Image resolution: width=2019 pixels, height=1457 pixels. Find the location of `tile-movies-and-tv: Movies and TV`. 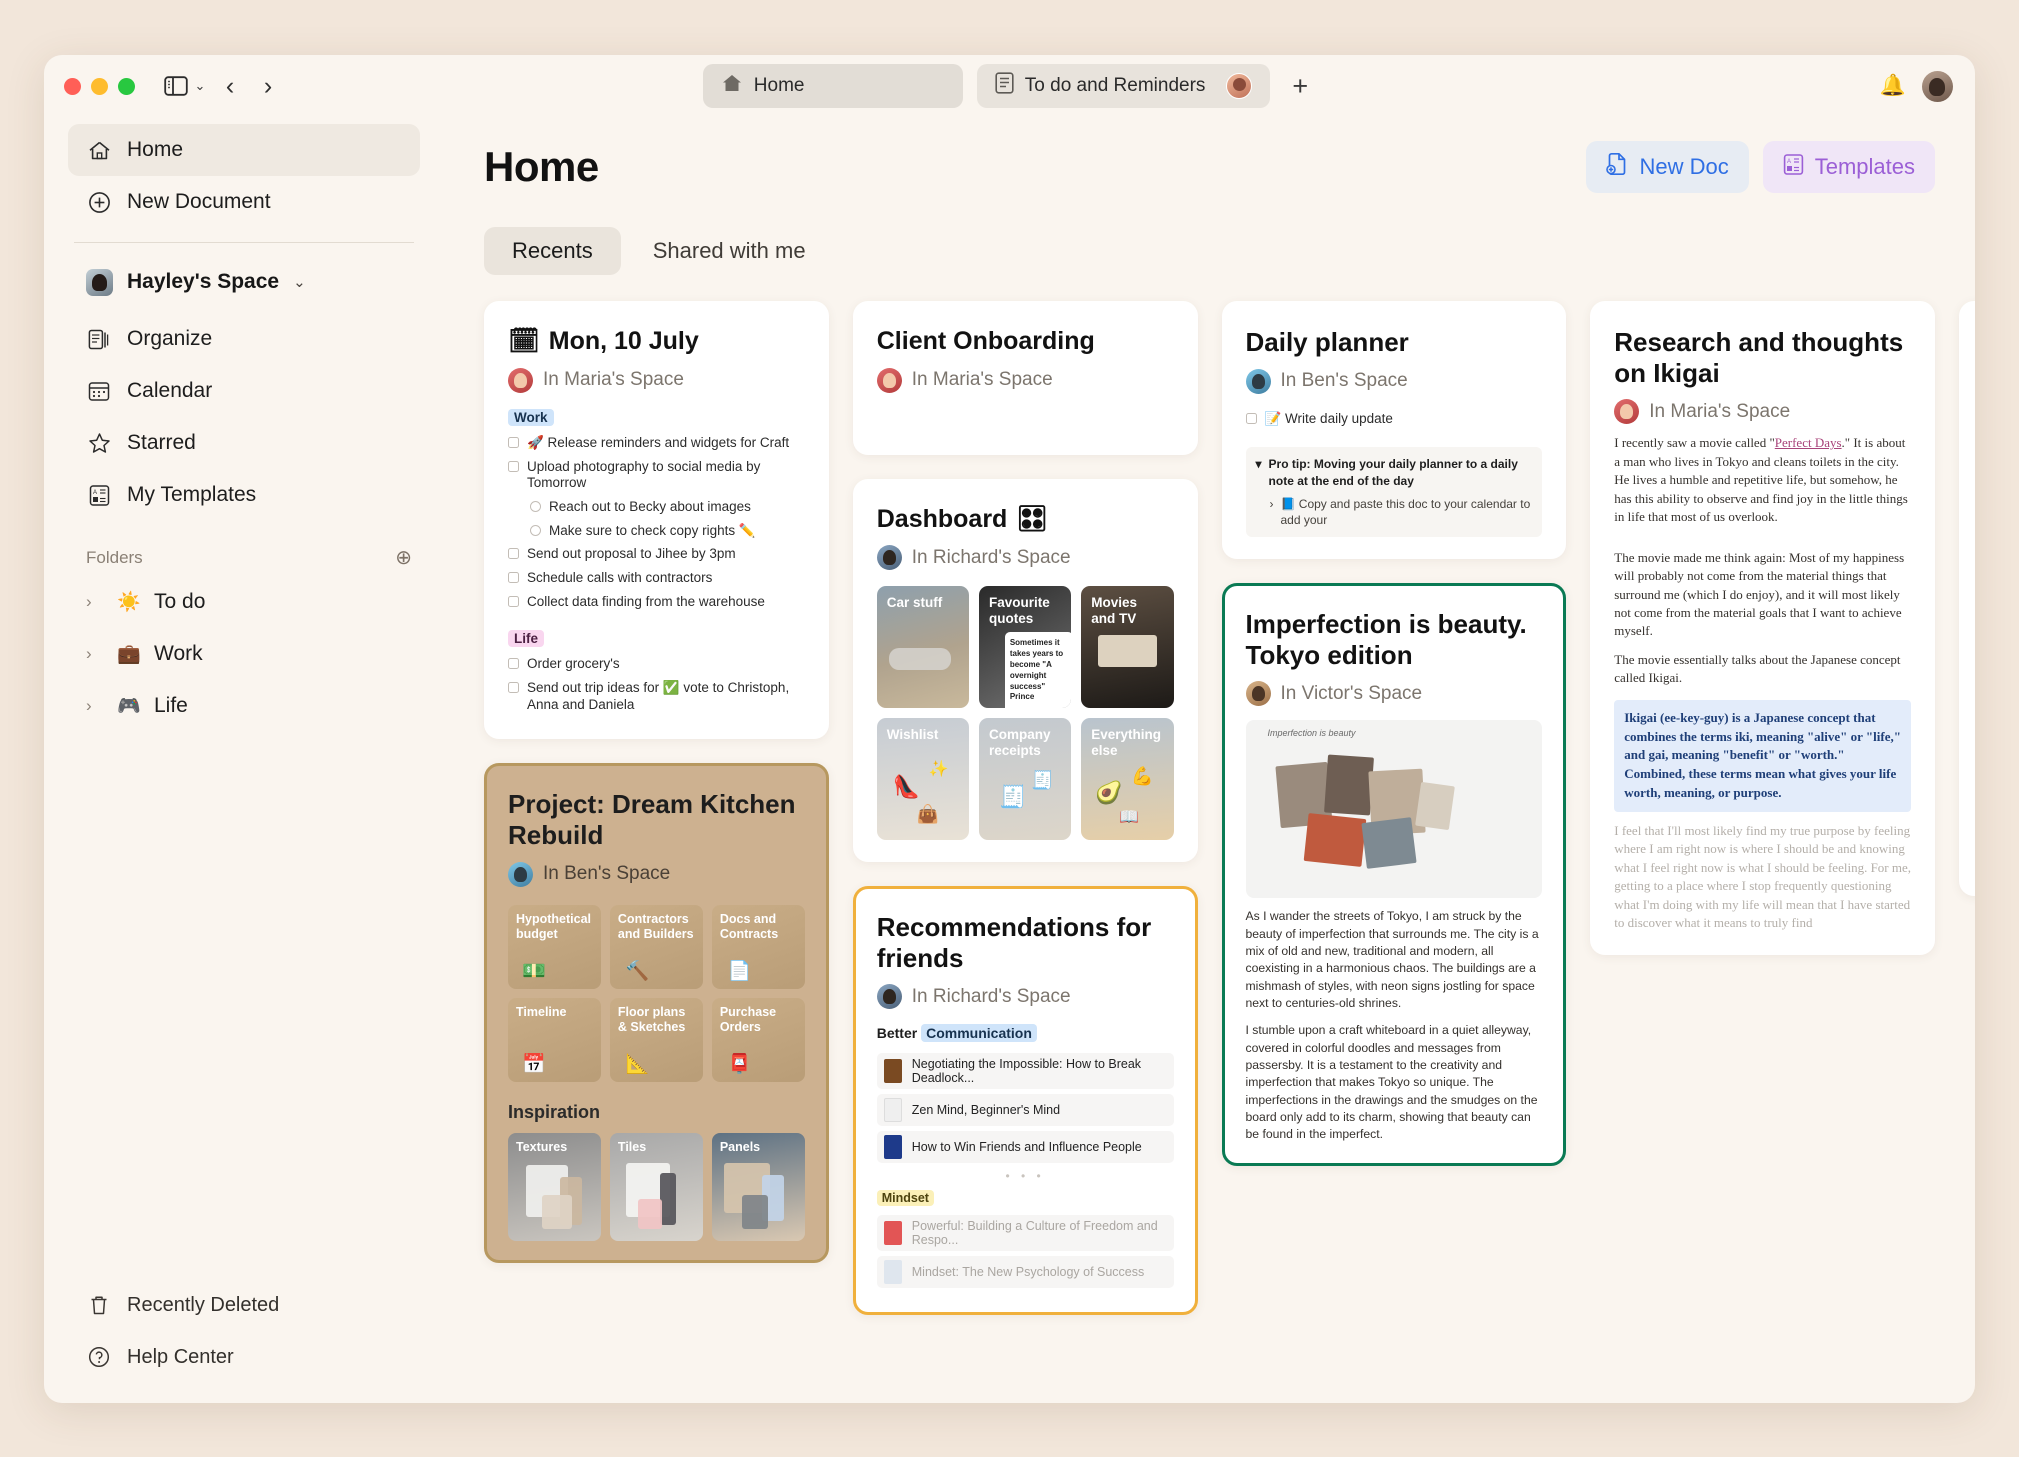

tile-movies-and-tv: Movies and TV is located at coordinates (1127, 647).